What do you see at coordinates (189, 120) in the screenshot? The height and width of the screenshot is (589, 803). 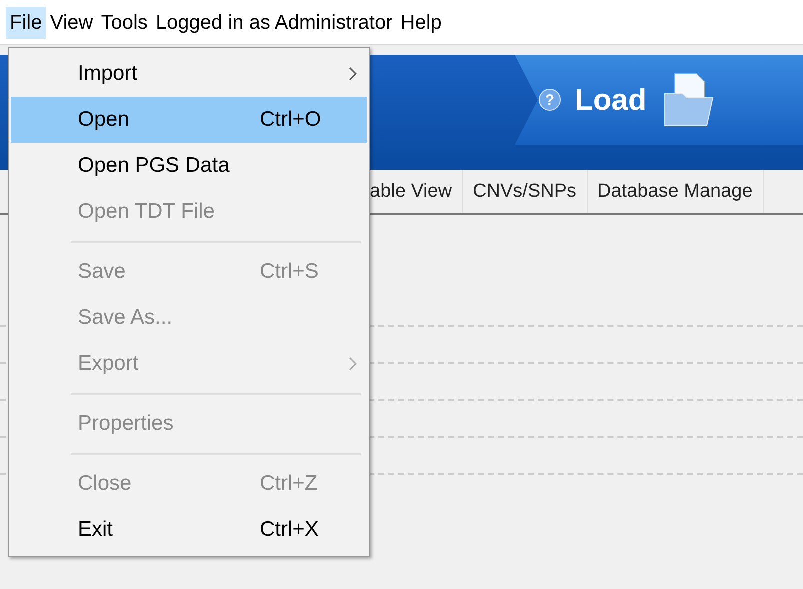 I see `menu-item: Open Ctrl+O` at bounding box center [189, 120].